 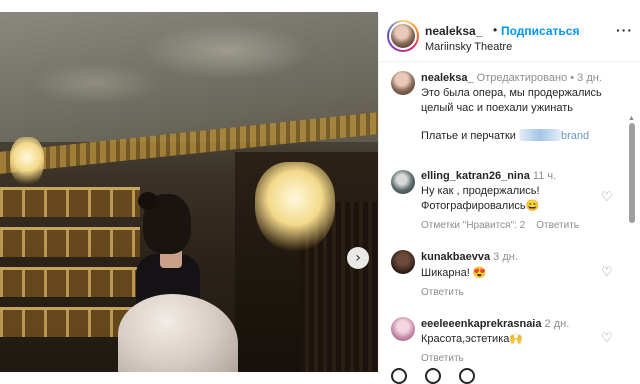 What do you see at coordinates (467, 376) in the screenshot?
I see `share-icon` at bounding box center [467, 376].